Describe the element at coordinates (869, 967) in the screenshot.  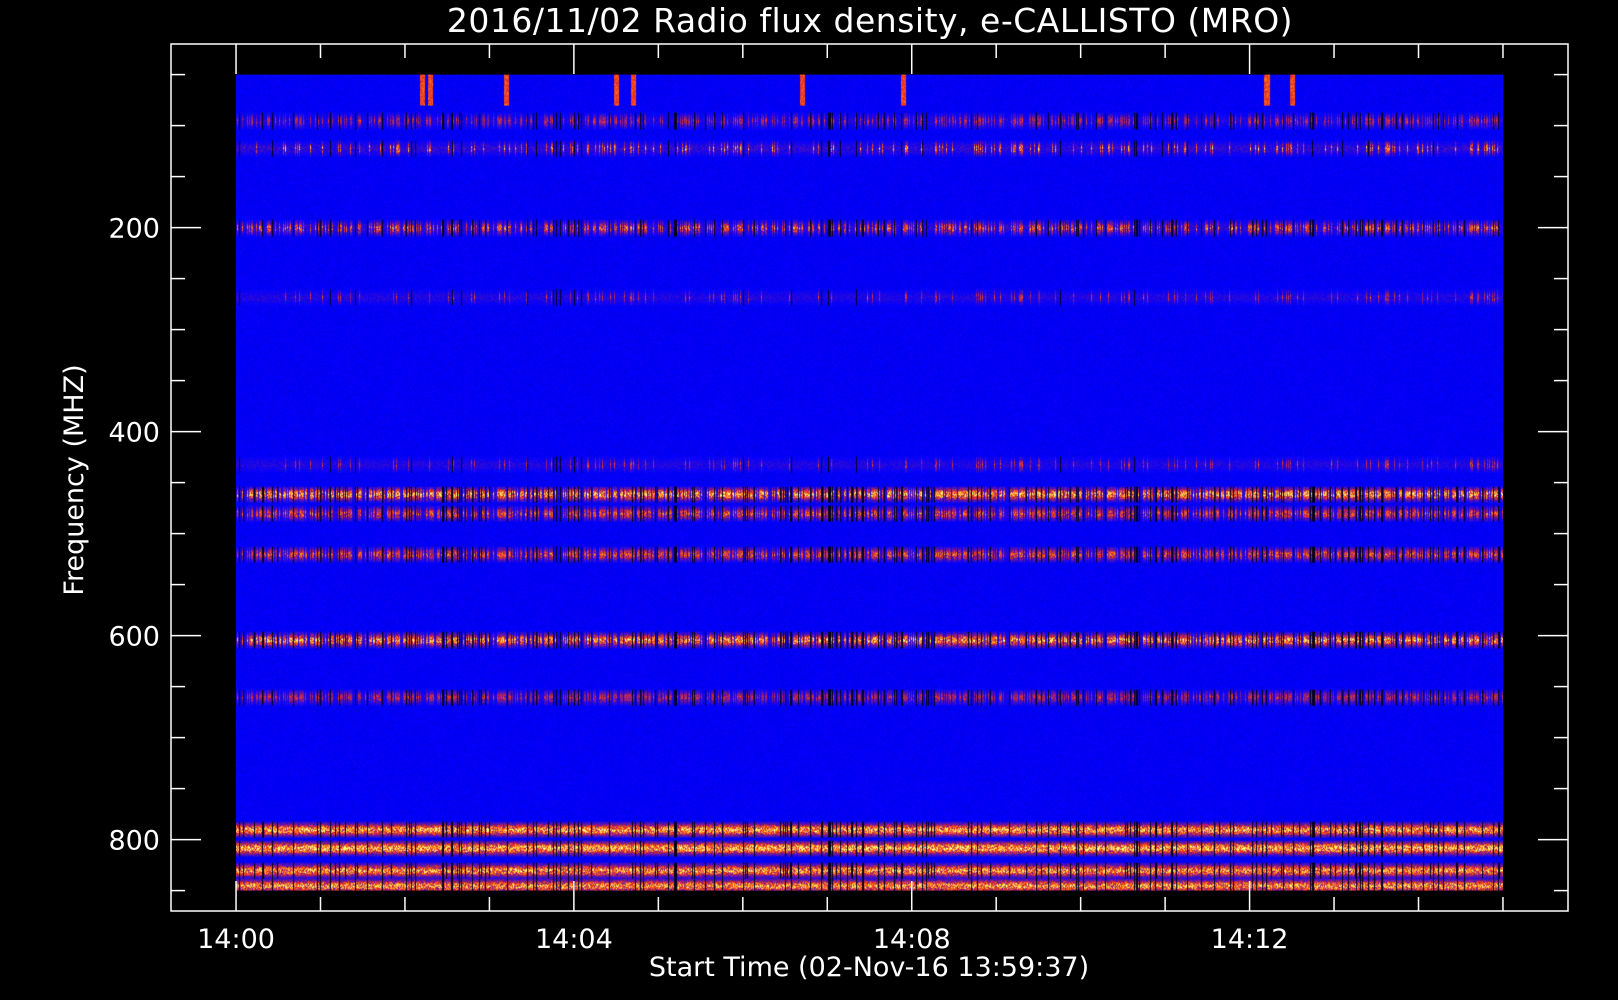
I see `x-axis-label: Start Time (02-Nov-16 13:59:37)` at that location.